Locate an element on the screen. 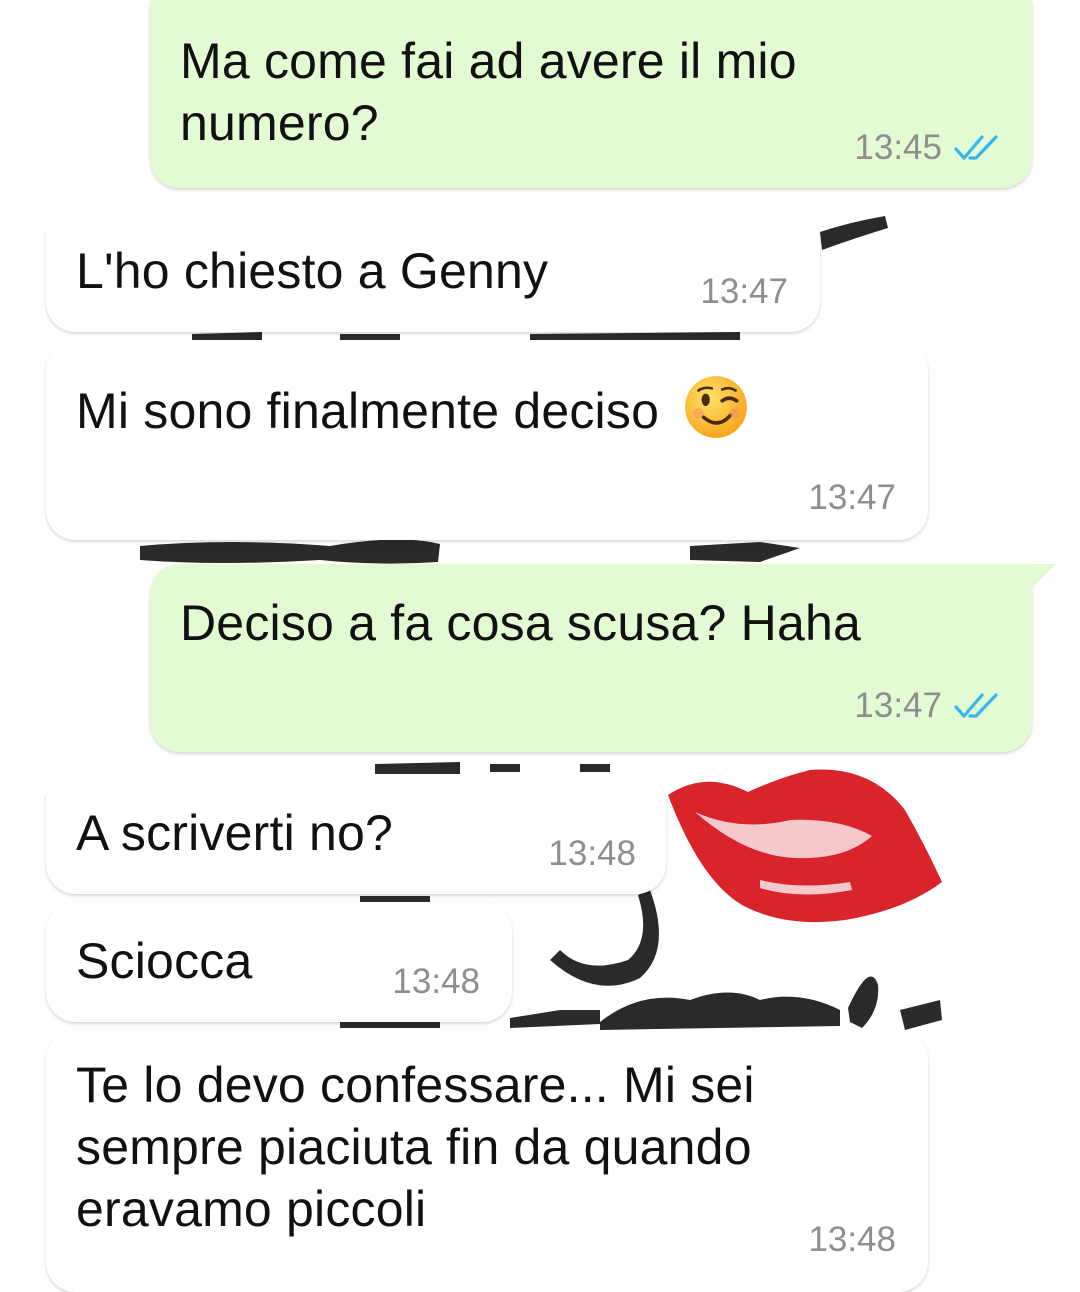 Image resolution: width=1080 pixels, height=1292 pixels. message-text-line: numero? is located at coordinates (279, 123).